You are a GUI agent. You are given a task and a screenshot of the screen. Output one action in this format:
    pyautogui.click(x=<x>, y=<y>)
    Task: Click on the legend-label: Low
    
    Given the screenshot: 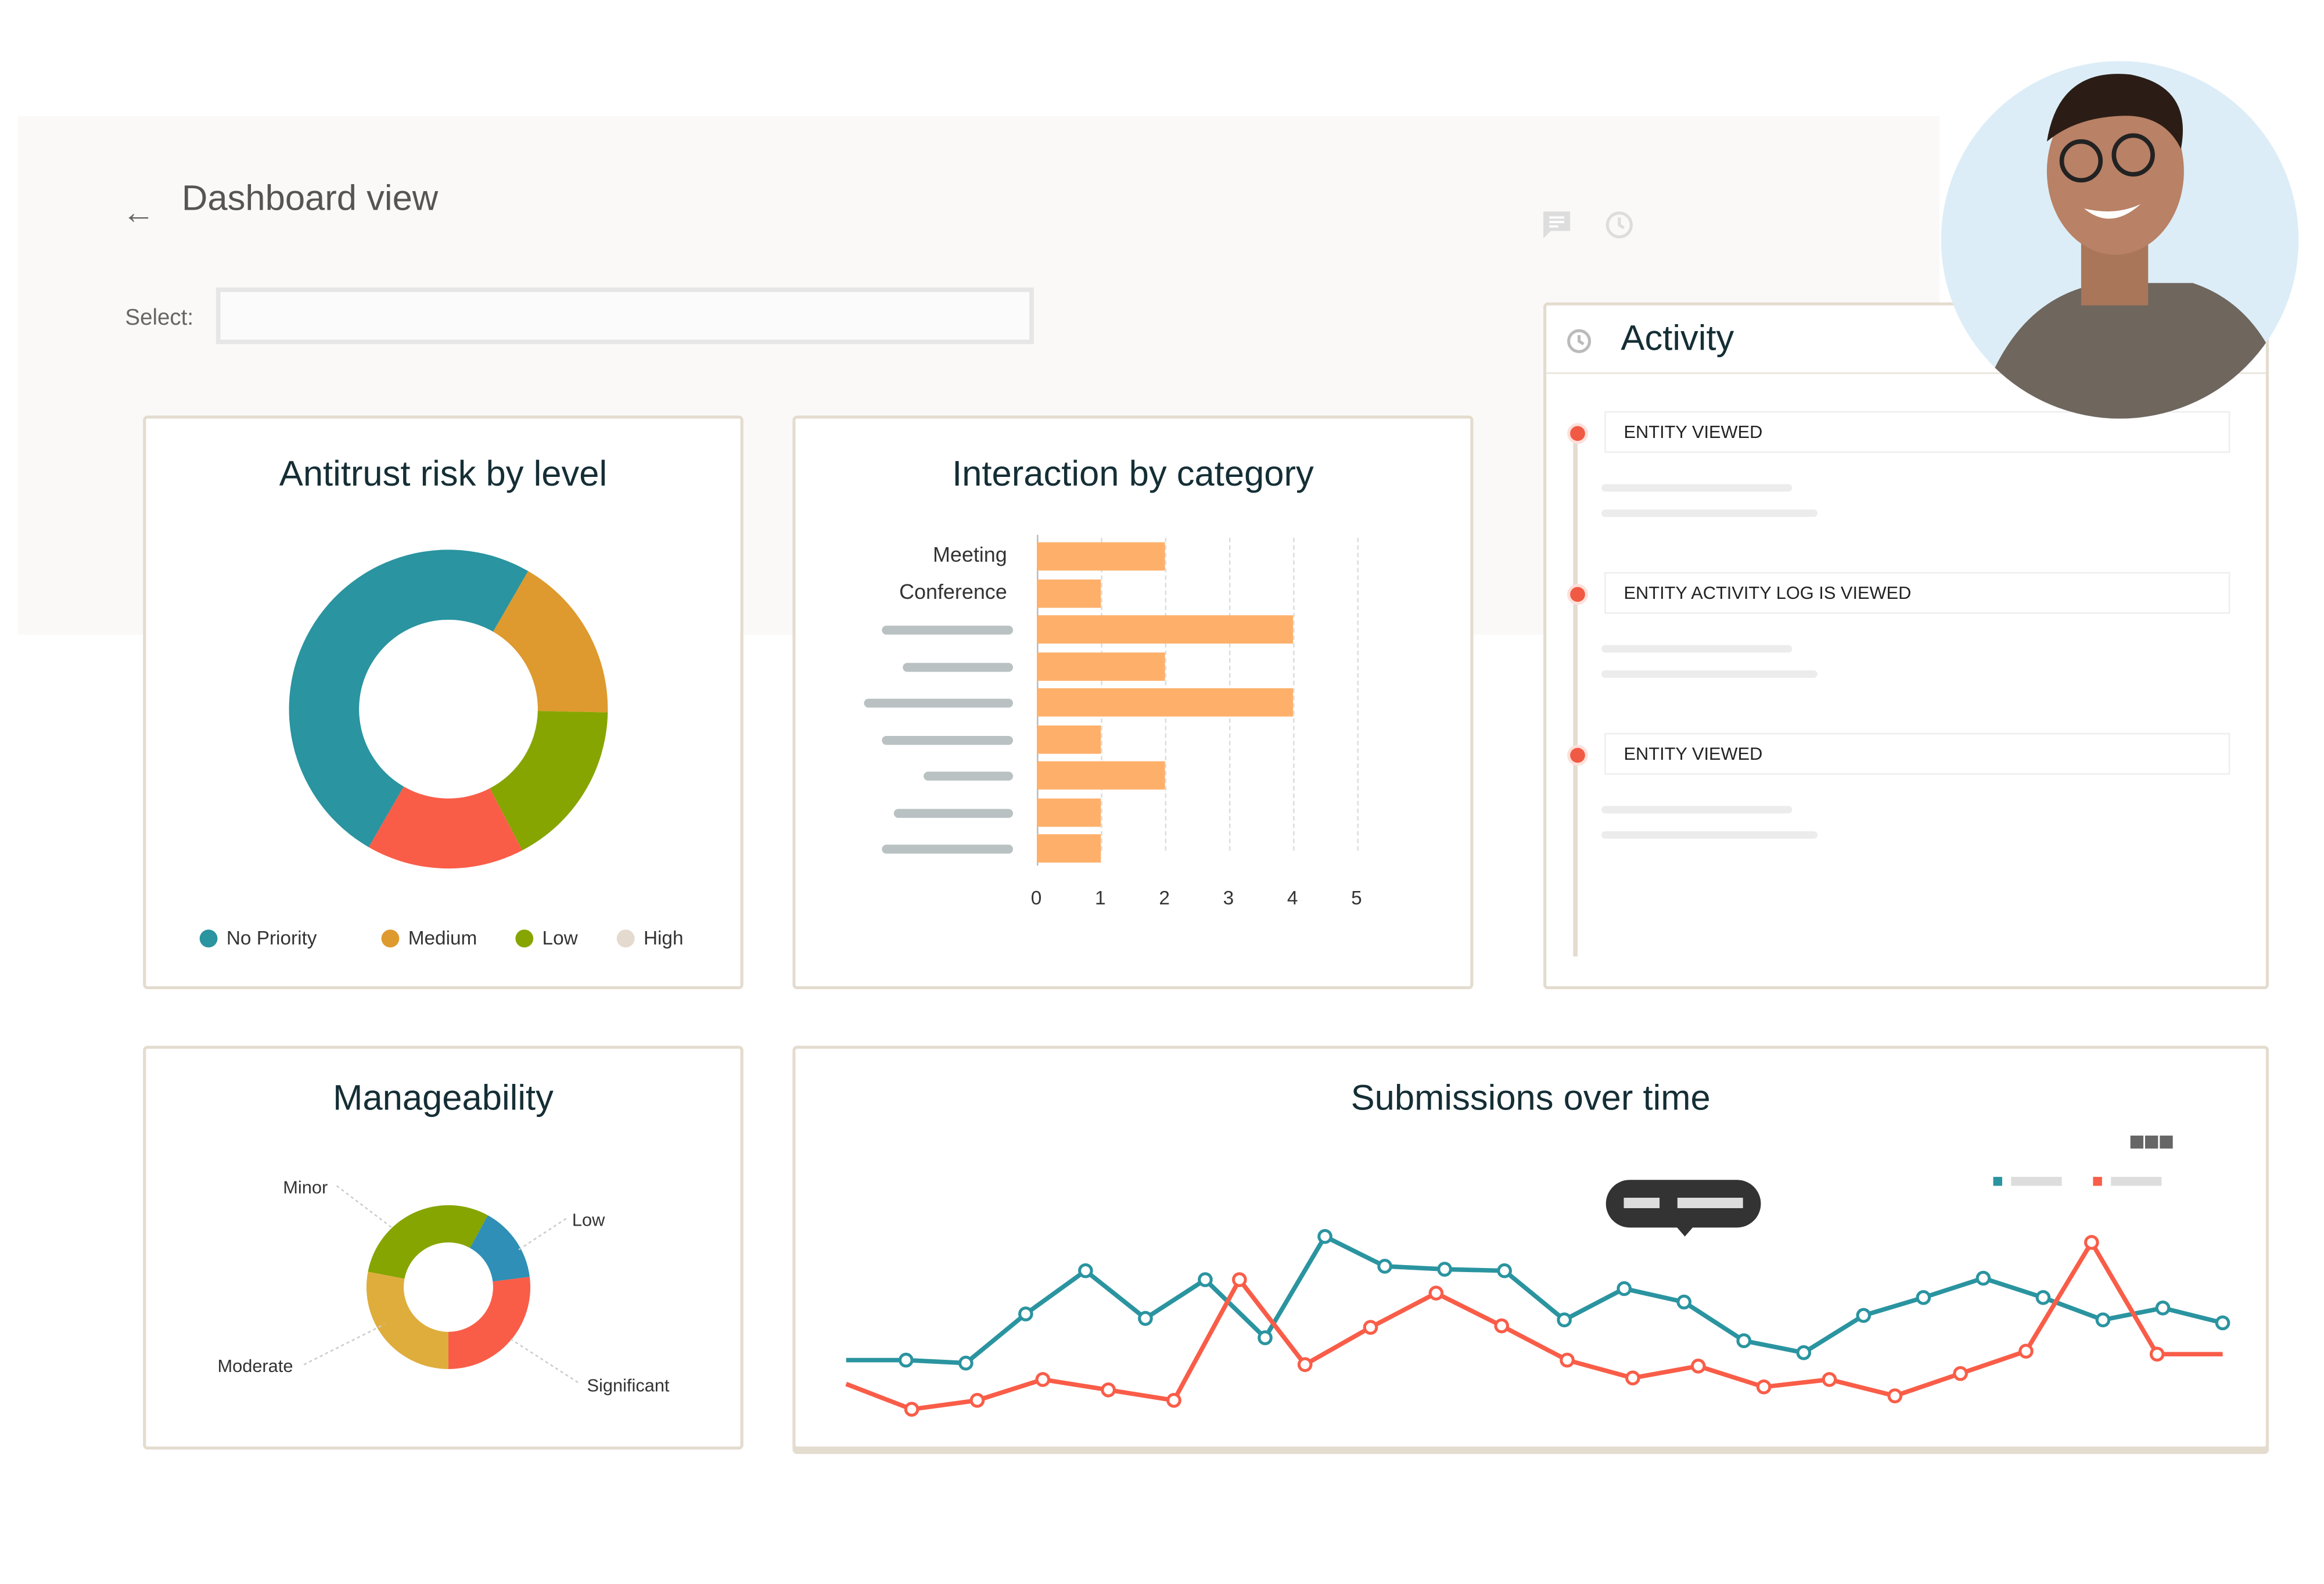 What is the action you would take?
    pyautogui.click(x=560, y=937)
    